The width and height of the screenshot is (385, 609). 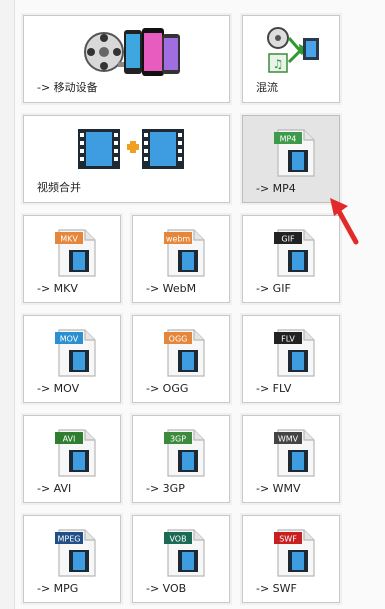 I want to click on tile-ogg: OGG -> OGG, so click(x=181, y=359).